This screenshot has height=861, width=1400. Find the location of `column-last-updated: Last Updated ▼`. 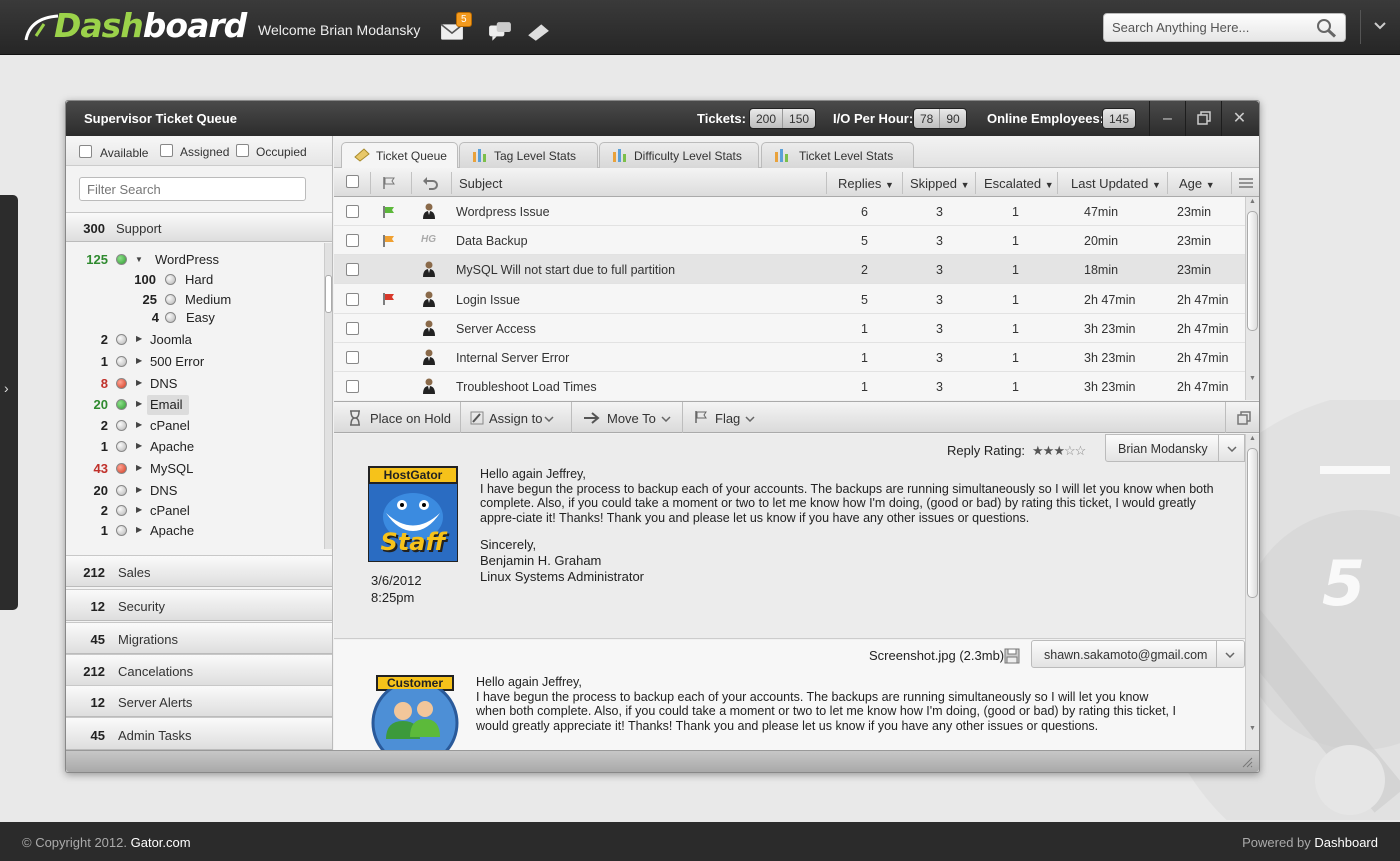

column-last-updated: Last Updated ▼ is located at coordinates (1116, 183).